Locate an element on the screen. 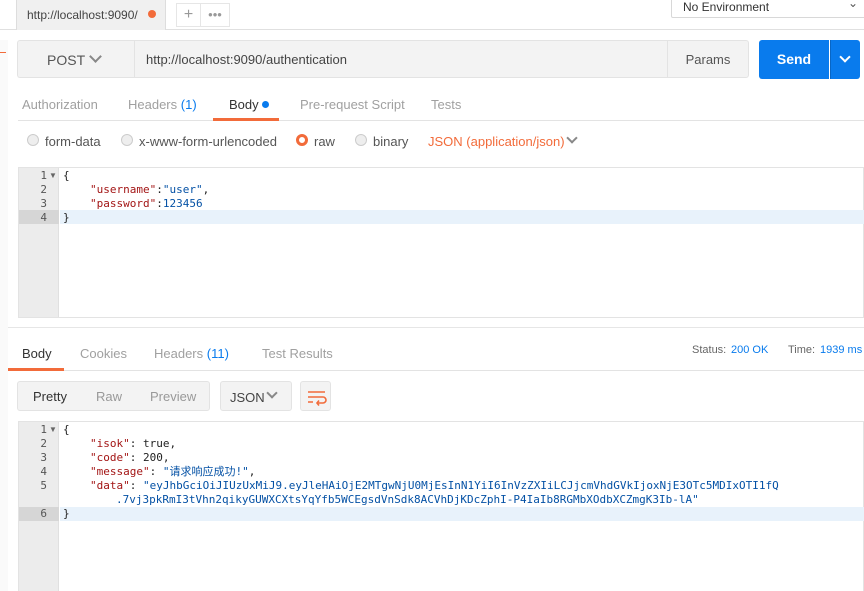  wrap-lines-button is located at coordinates (315, 396).